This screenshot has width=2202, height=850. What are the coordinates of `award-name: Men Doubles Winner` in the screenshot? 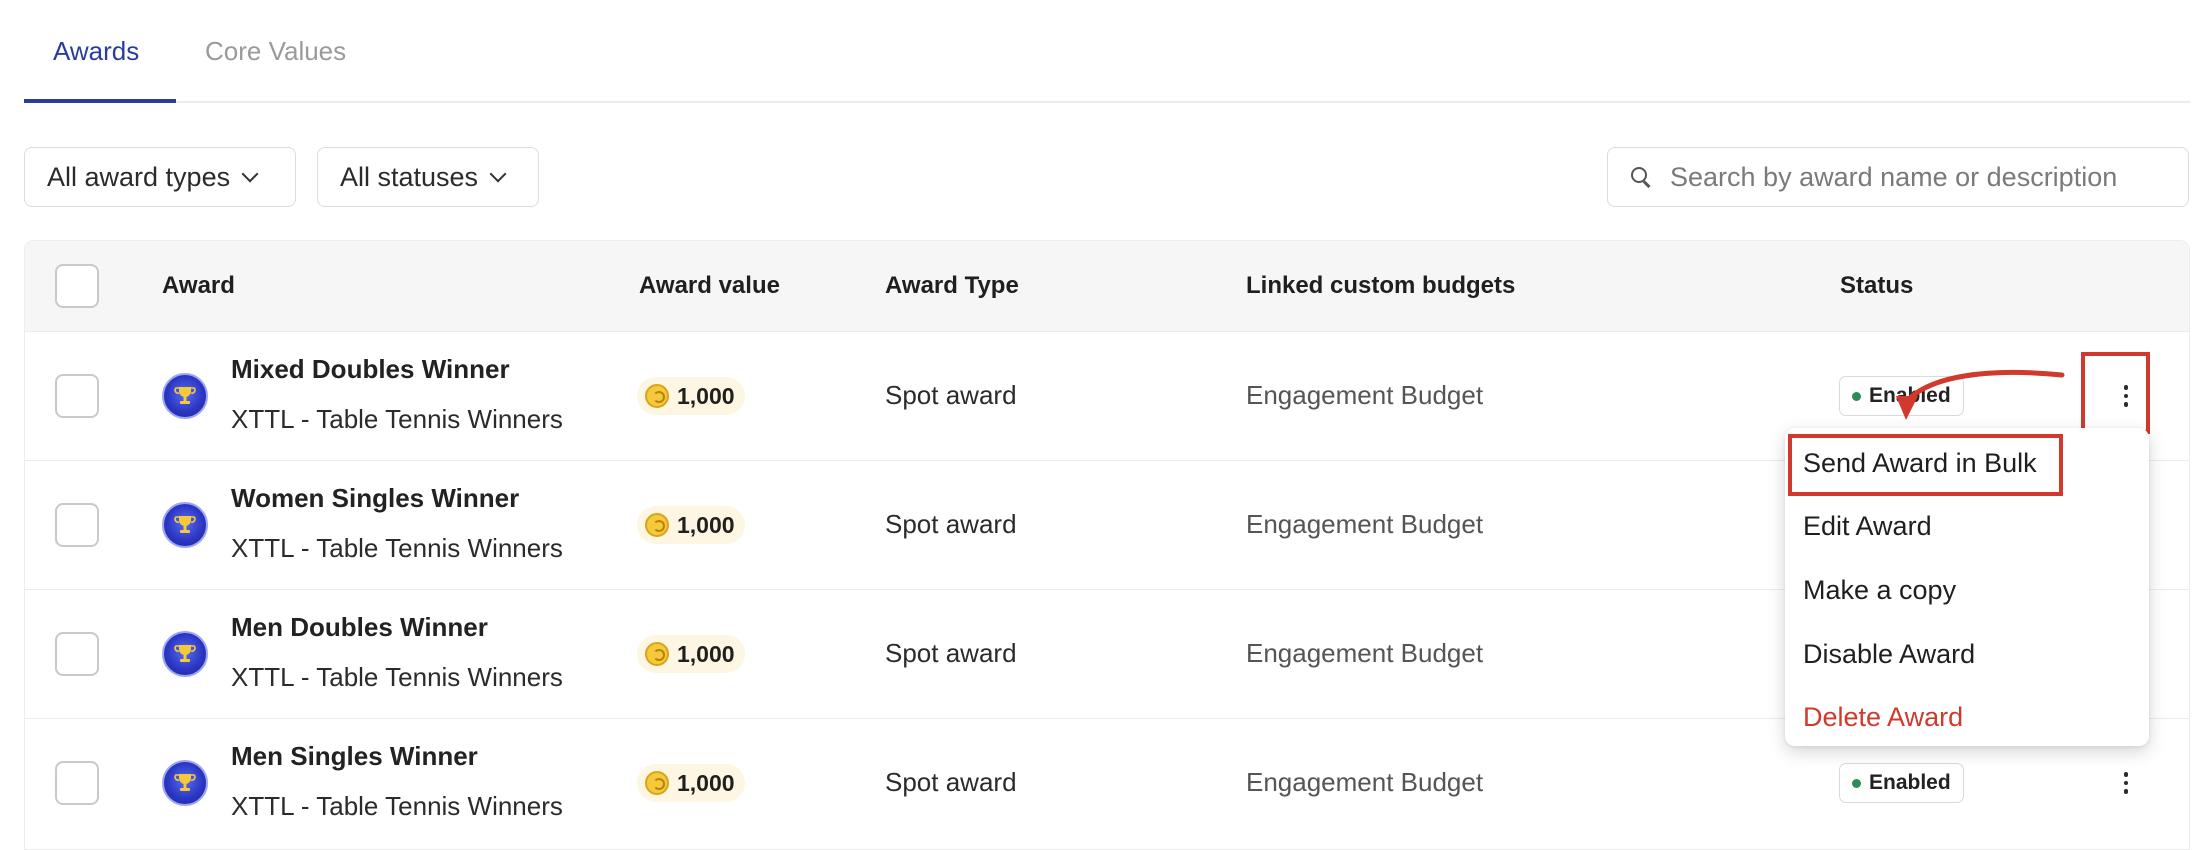 It's located at (359, 627).